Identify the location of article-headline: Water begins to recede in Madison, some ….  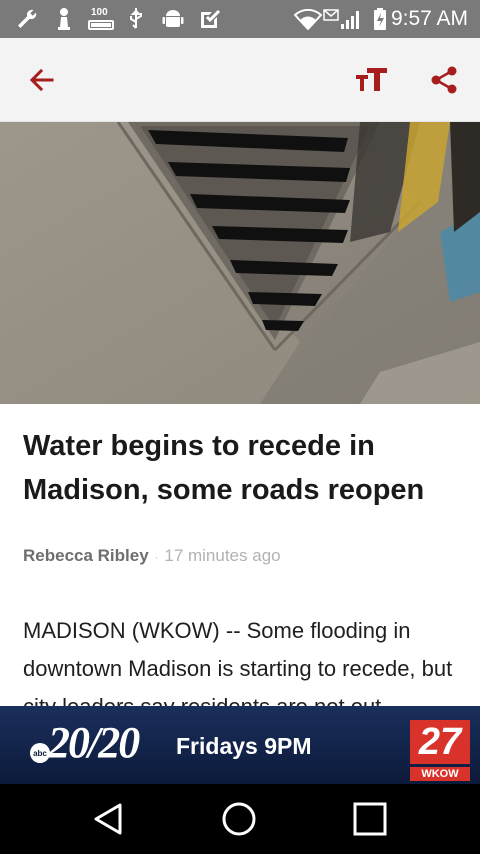
(224, 468).